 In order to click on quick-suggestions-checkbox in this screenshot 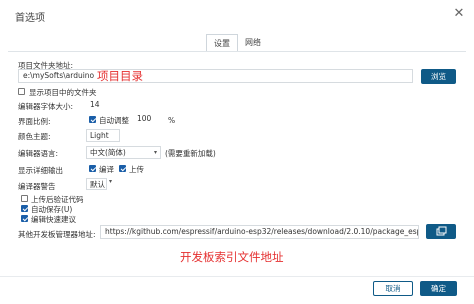, I will do `click(24, 218)`.